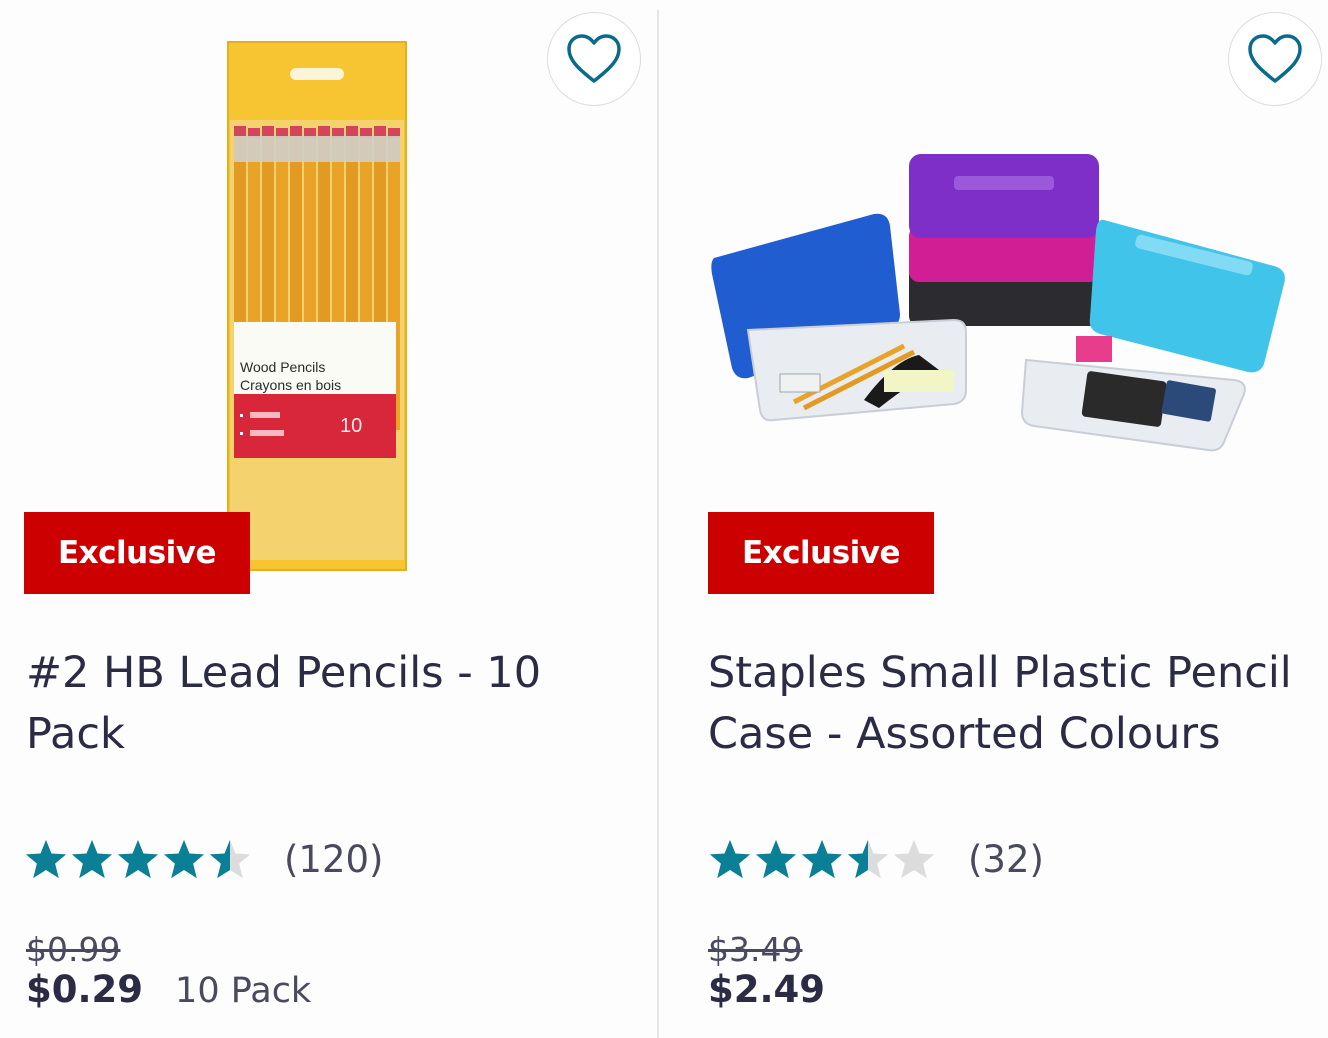  What do you see at coordinates (85, 989) in the screenshot?
I see `sale-price: $0.29` at bounding box center [85, 989].